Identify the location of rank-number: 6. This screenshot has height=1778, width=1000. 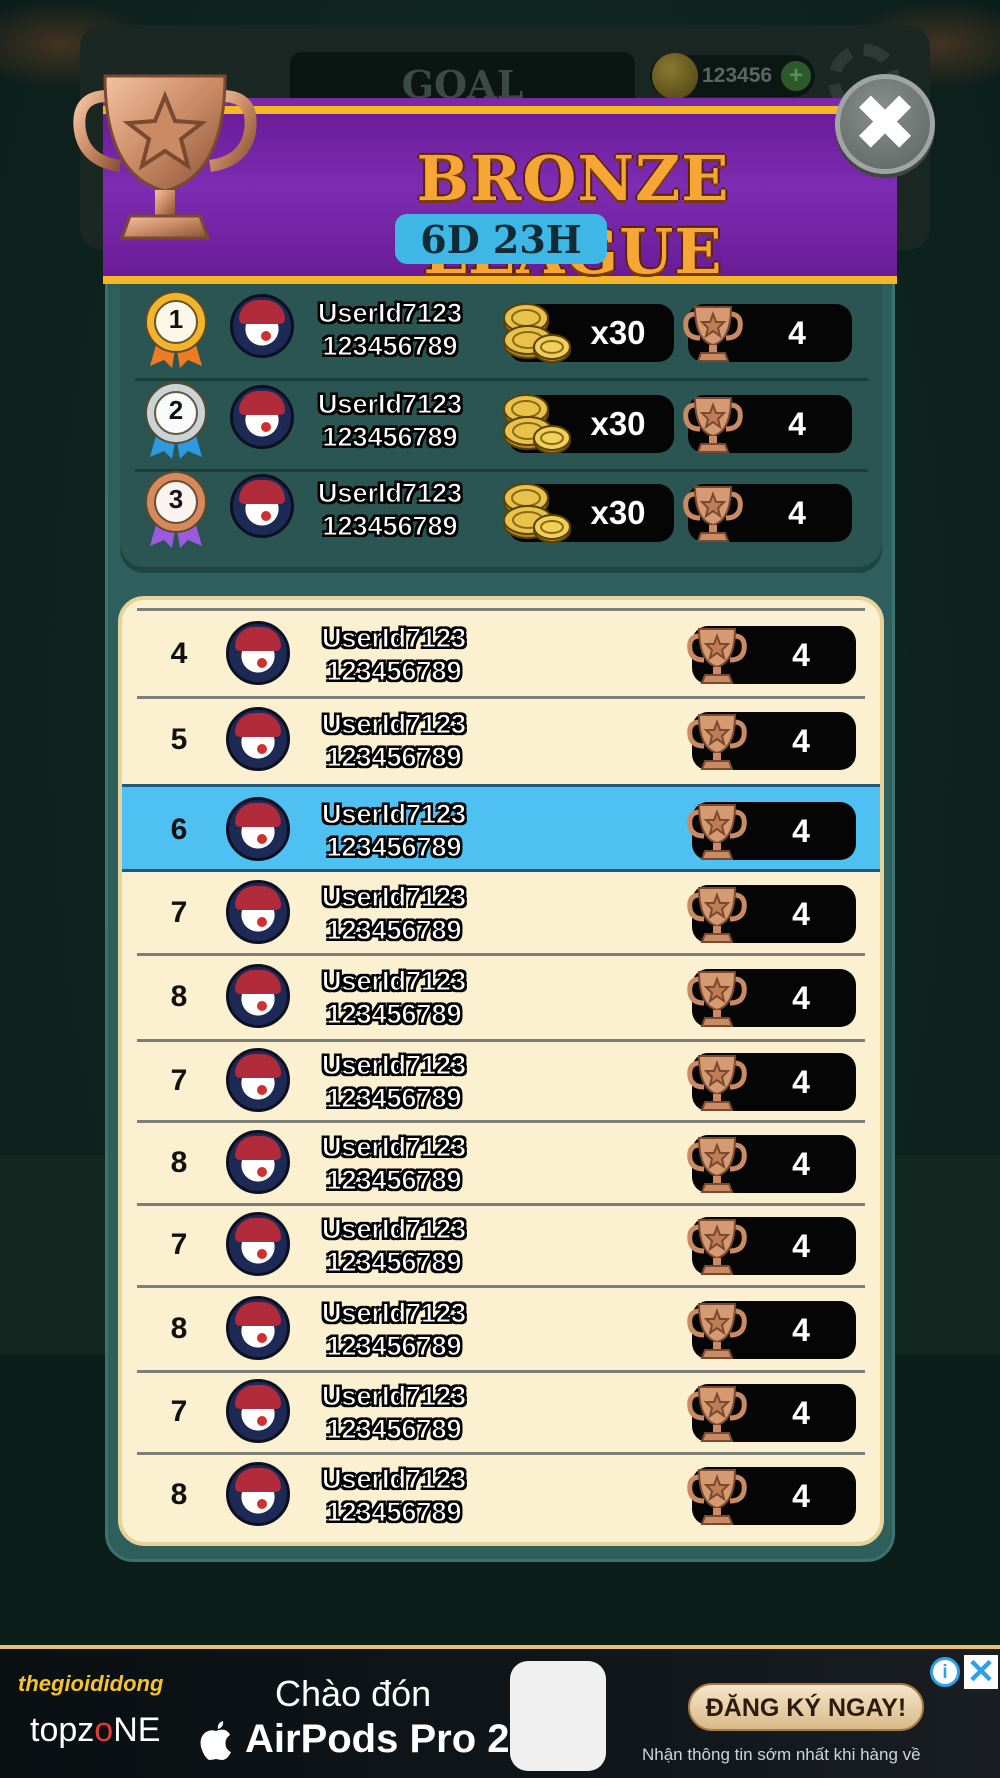
(179, 829).